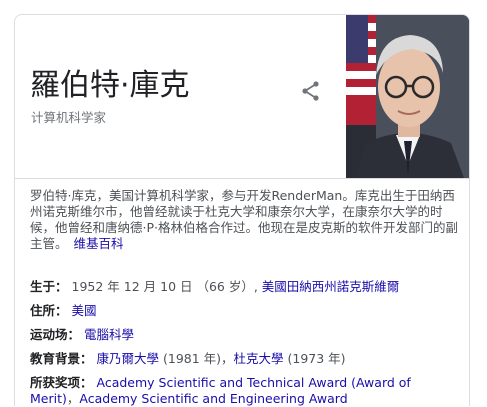  I want to click on fact-label-born: 生于：, so click(49, 286).